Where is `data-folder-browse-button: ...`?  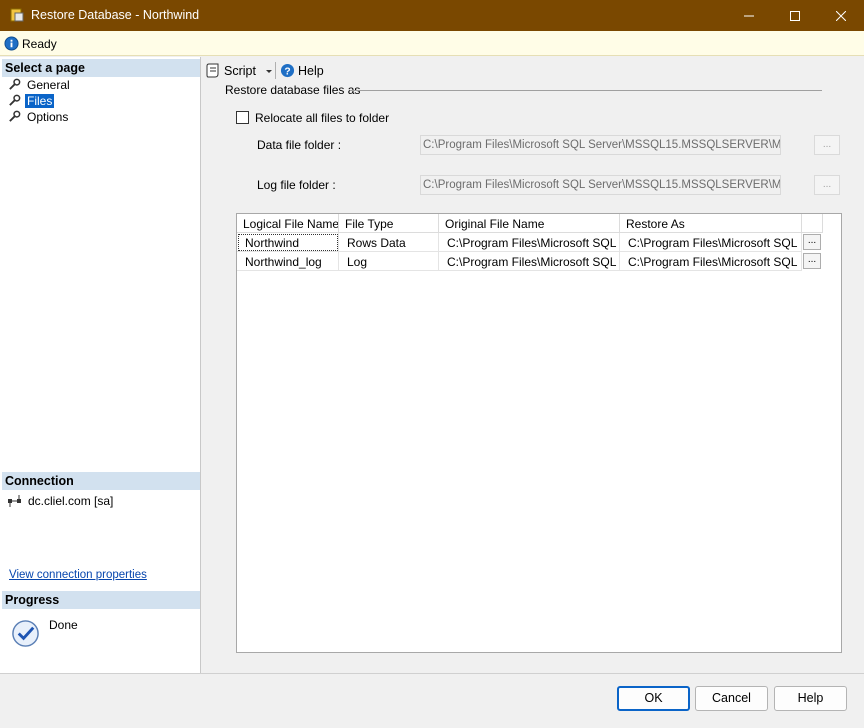
data-folder-browse-button: ... is located at coordinates (827, 145).